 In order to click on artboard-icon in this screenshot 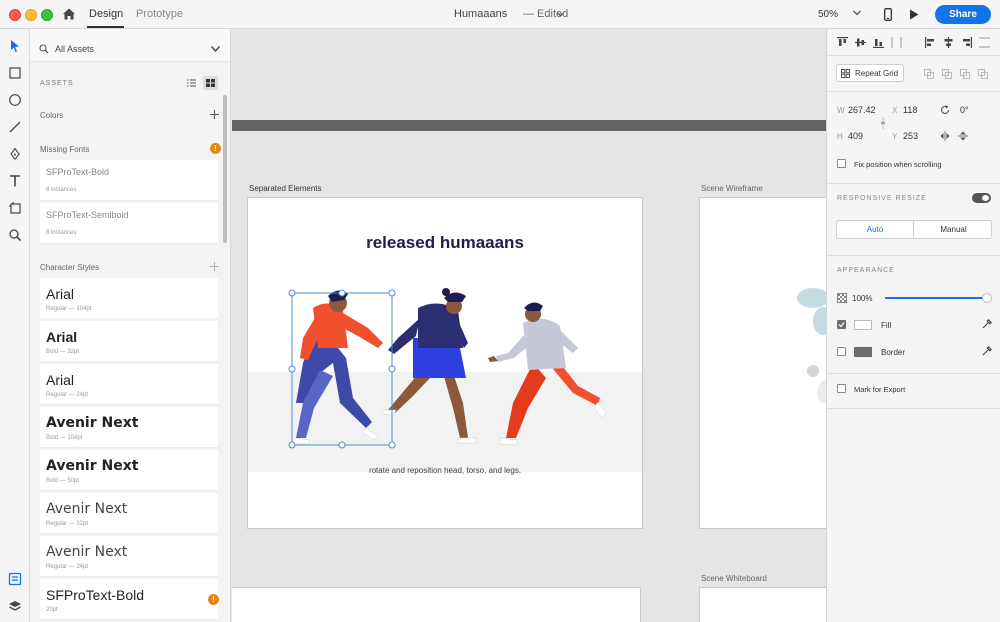, I will do `click(15, 208)`.